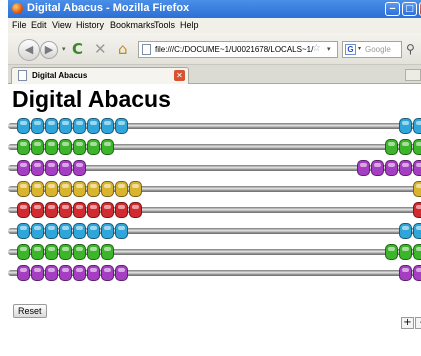  Describe the element at coordinates (359, 48) in the screenshot. I see `search-engine-dropdown-icon: ▾` at that location.